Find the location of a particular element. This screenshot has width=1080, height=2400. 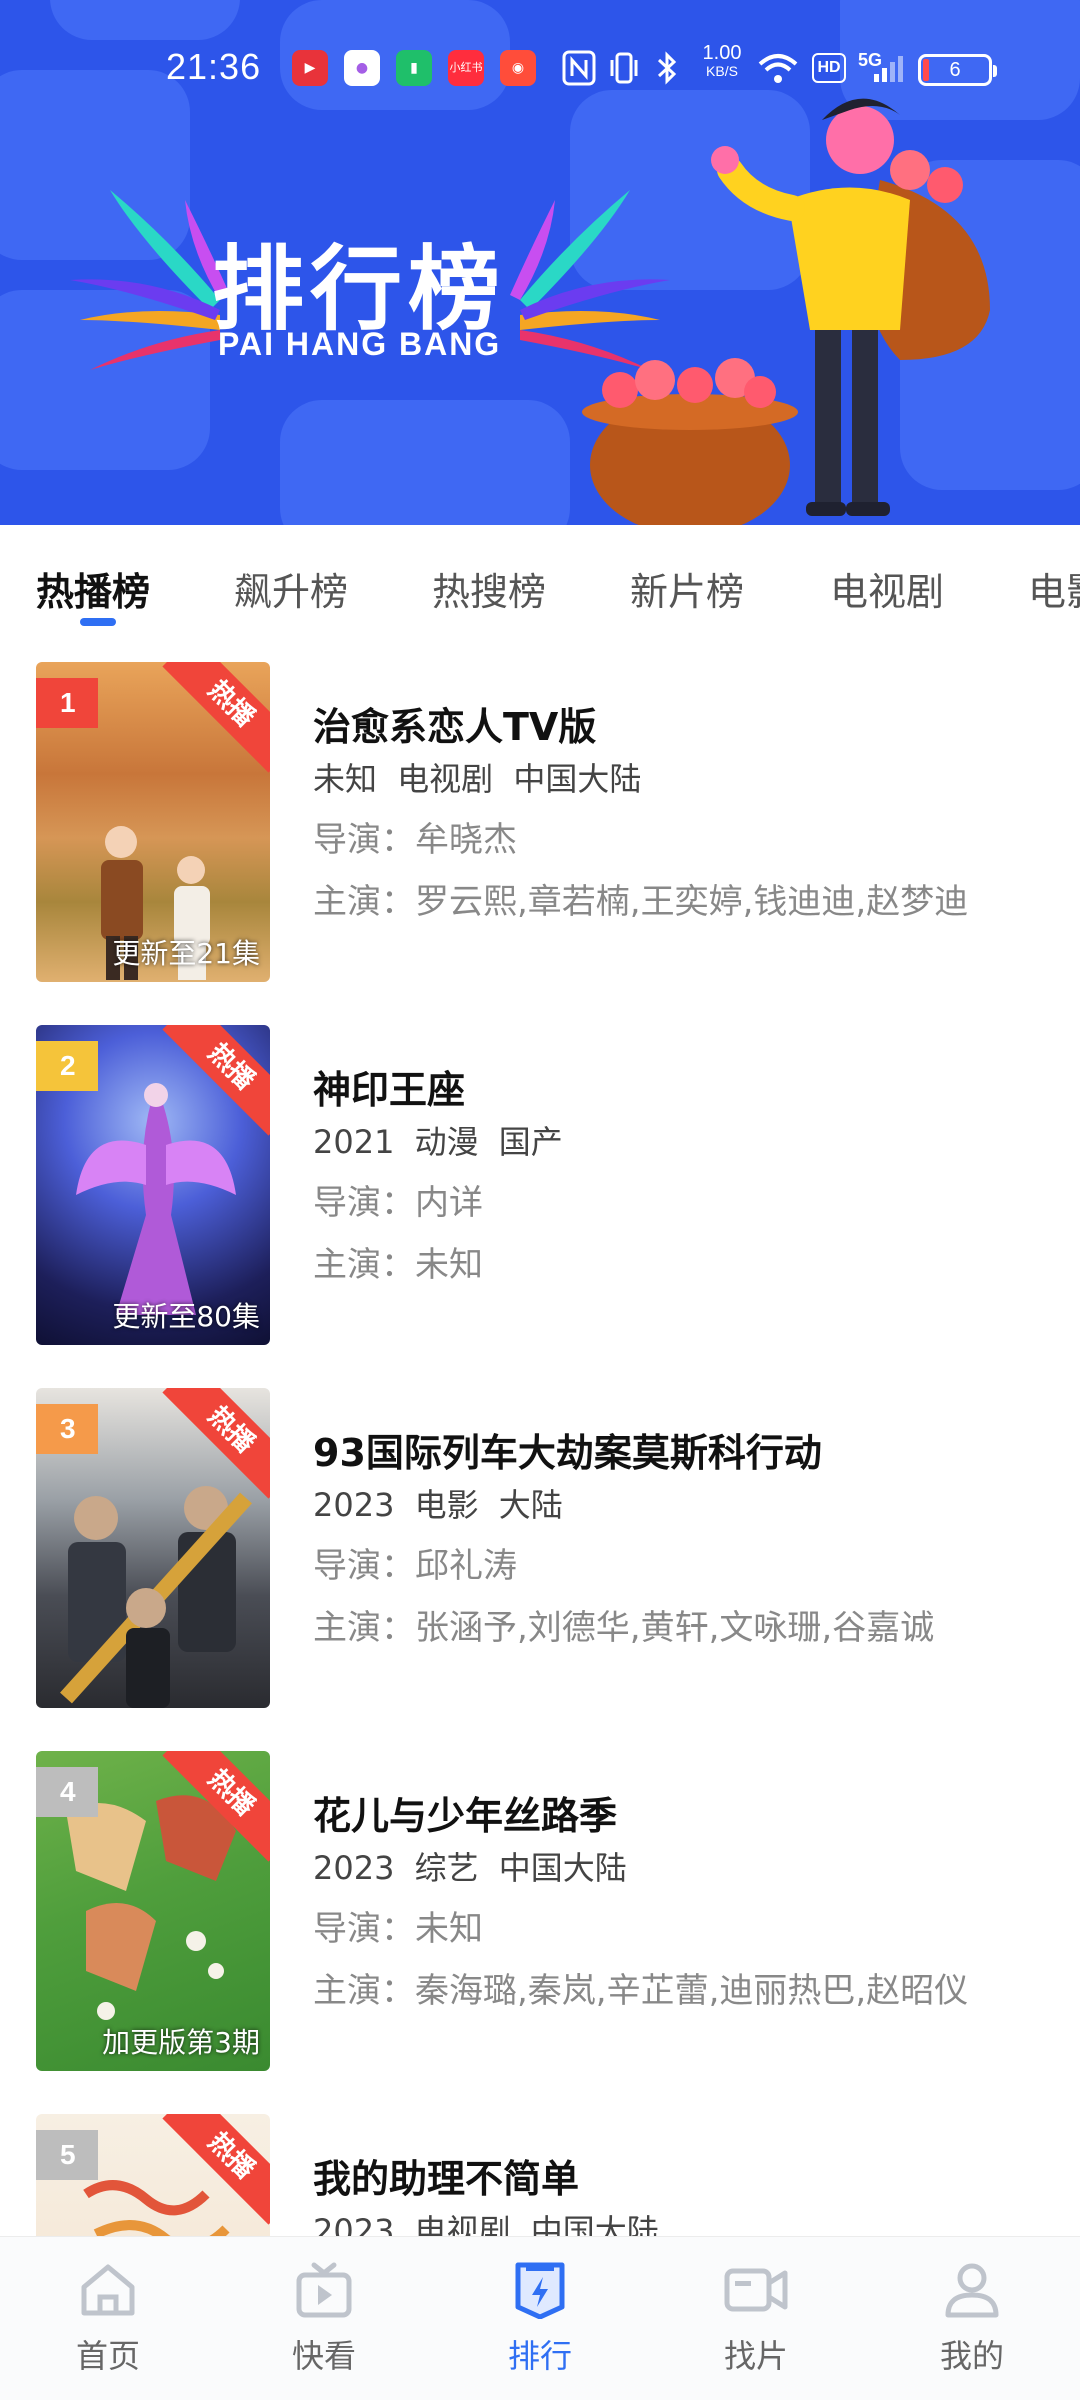

poster-figures is located at coordinates (156, 1597).